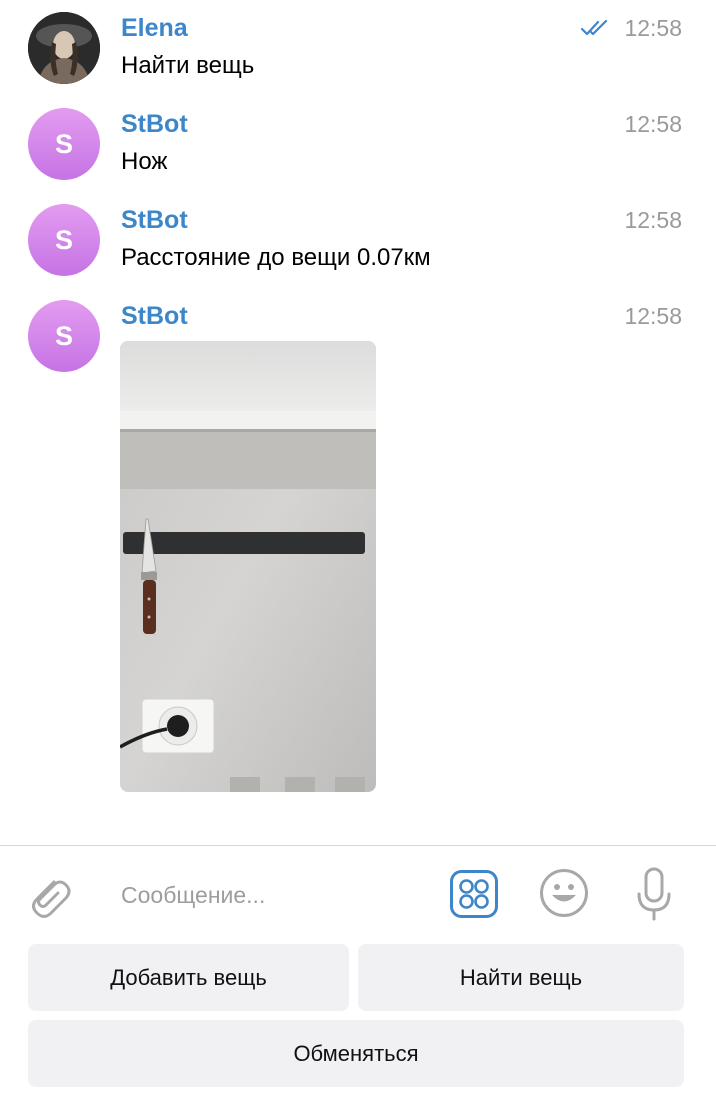 This screenshot has height=1106, width=716. What do you see at coordinates (358, 48) in the screenshot?
I see `message-elena: Elena 12:58 Найти вещь` at bounding box center [358, 48].